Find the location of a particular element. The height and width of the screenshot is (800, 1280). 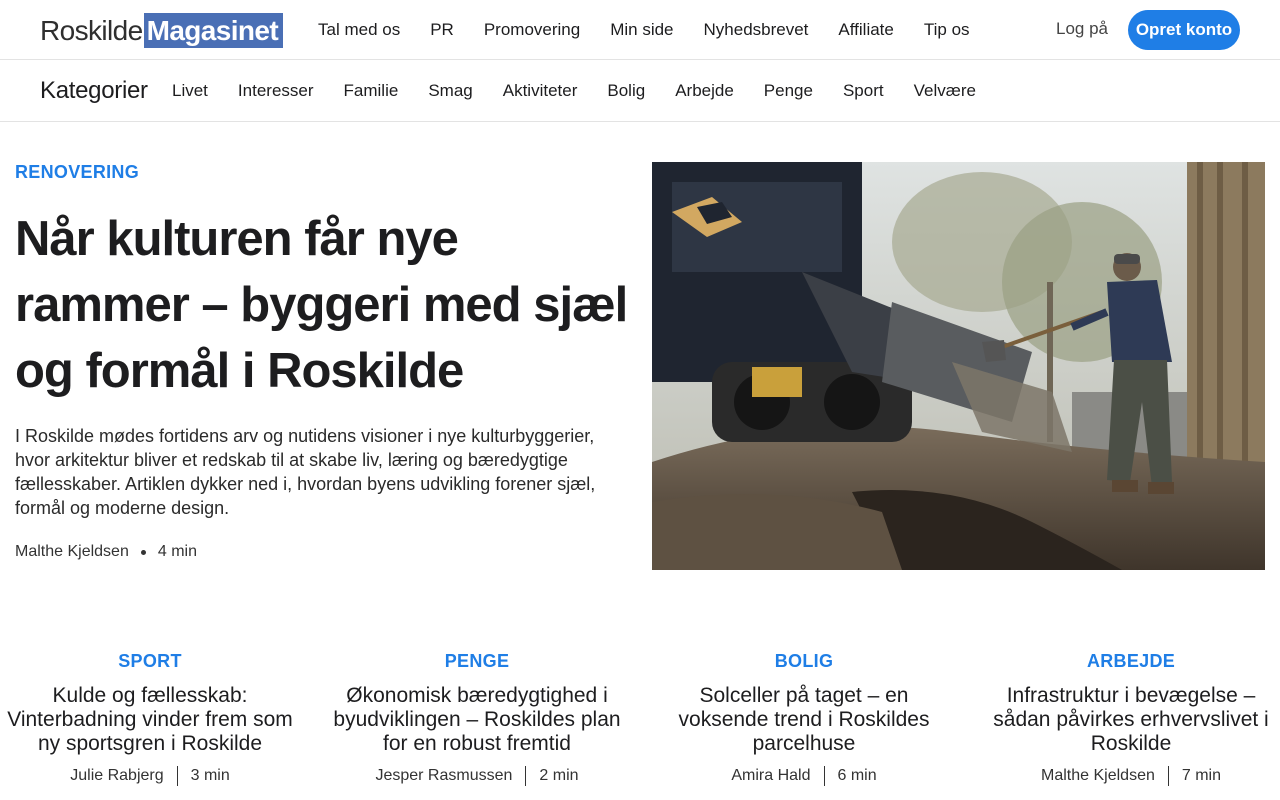

card-read-time: 3 min is located at coordinates (210, 775).